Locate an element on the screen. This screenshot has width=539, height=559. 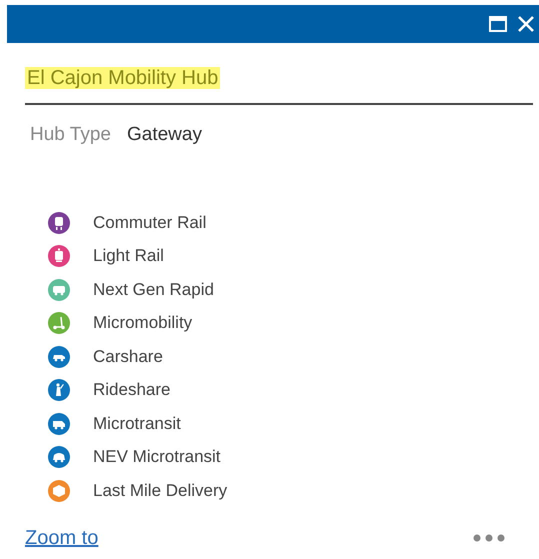
field-value: Gateway is located at coordinates (164, 135).